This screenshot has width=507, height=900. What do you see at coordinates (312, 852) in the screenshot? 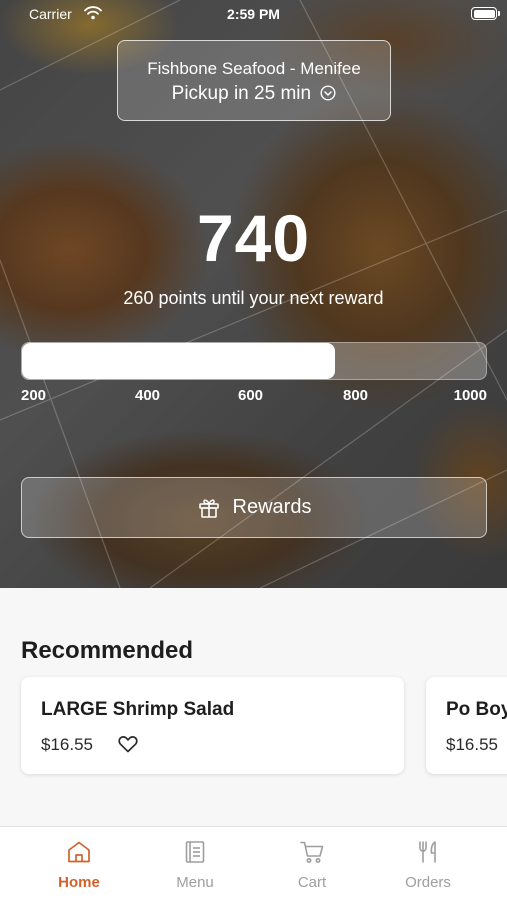
I see `cart-icon` at bounding box center [312, 852].